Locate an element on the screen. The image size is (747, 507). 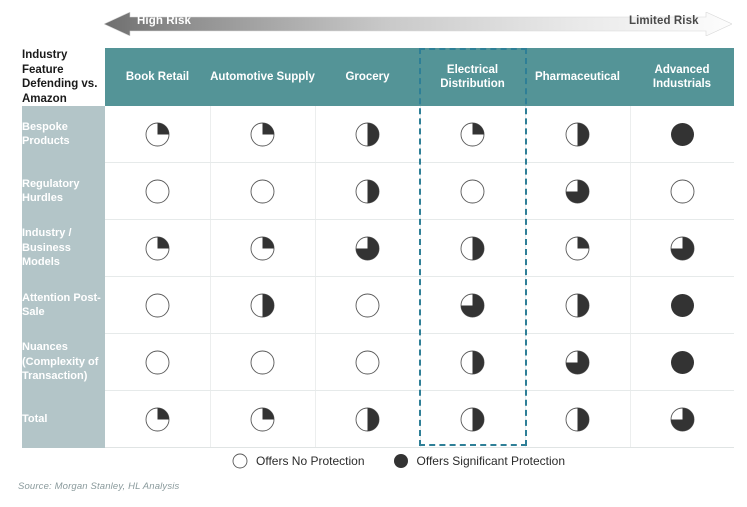
cell-regulatory-hurdles-book-retail is located at coordinates (158, 191).